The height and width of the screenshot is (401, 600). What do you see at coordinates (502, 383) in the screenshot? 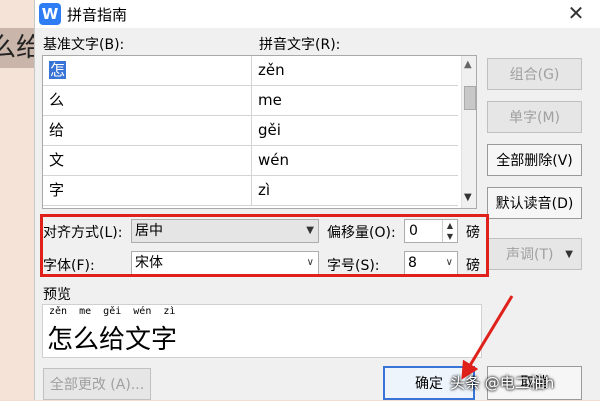
I see `watermark: 头条 @电二柚h` at bounding box center [502, 383].